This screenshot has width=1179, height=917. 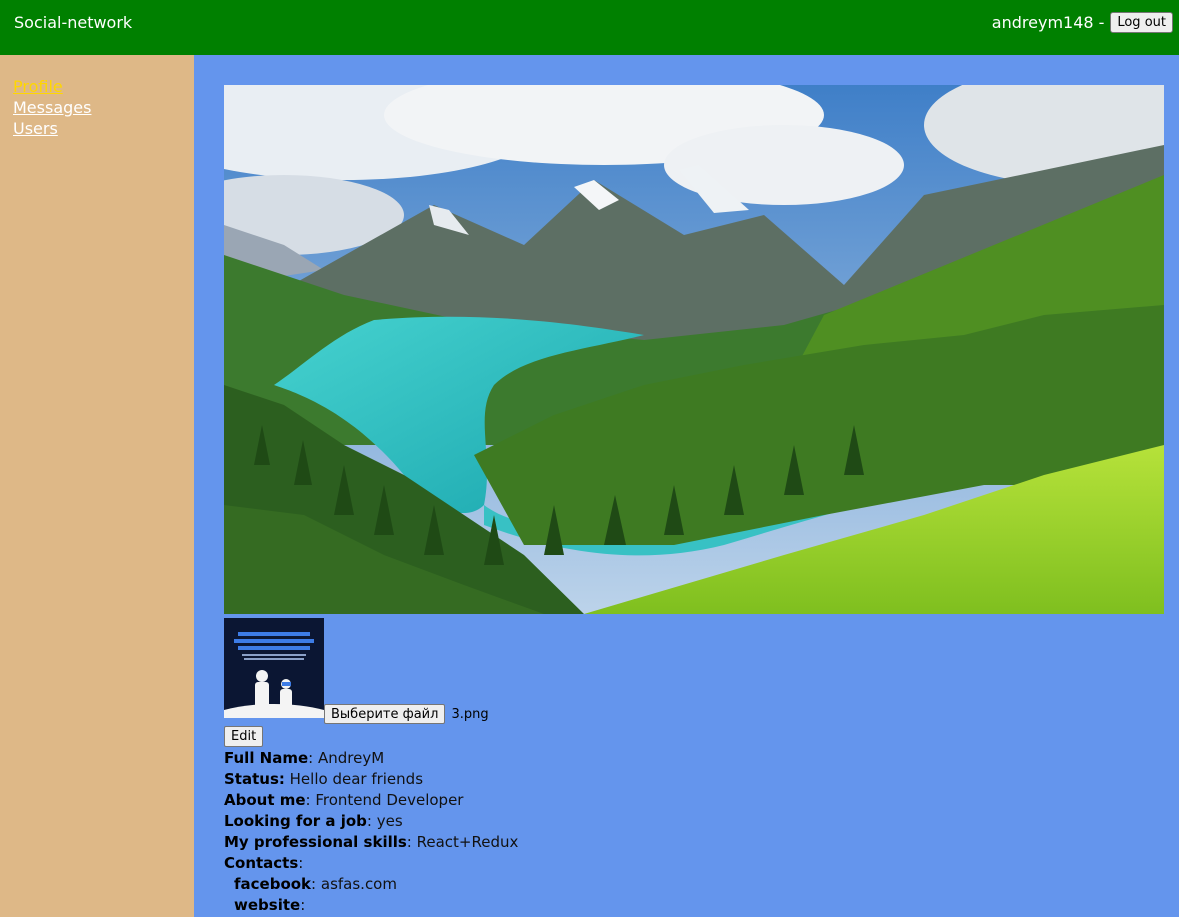 I want to click on status-value: Hello dear friends, so click(x=356, y=779).